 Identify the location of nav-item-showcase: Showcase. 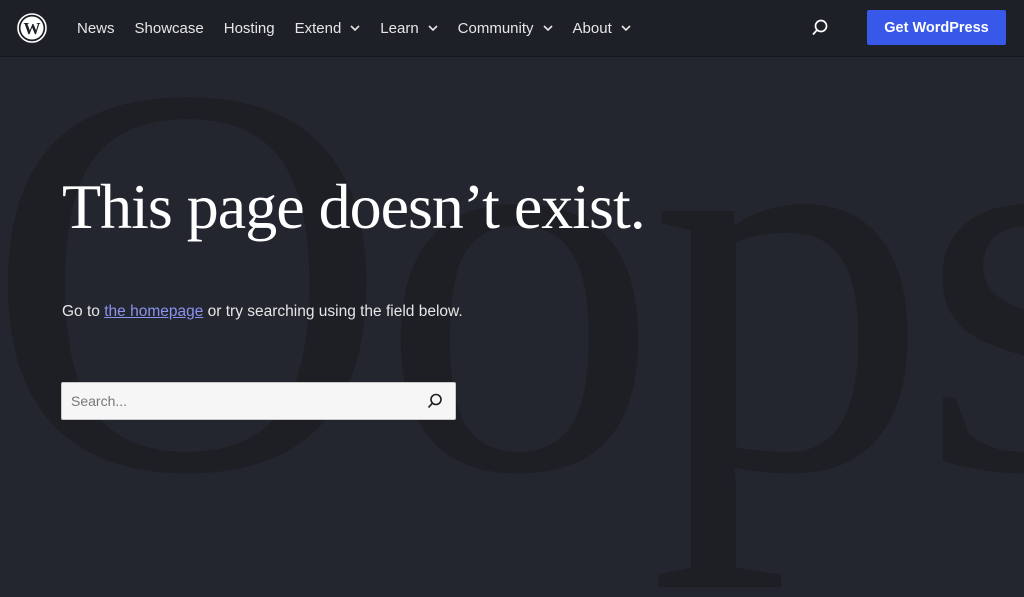
(169, 28).